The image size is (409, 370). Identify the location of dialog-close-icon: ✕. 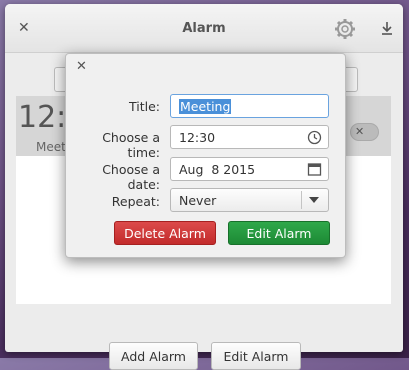
(81, 66).